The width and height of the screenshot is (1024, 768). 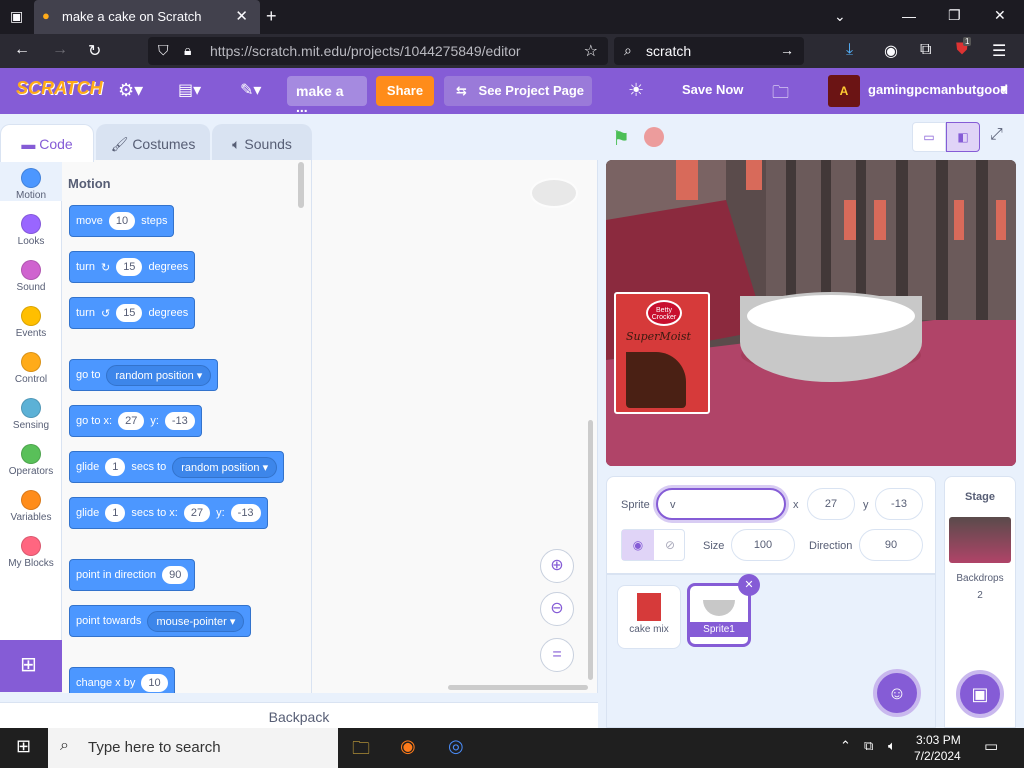 I want to click on block-turn-right: turn ↻ 15 degrees, so click(x=132, y=267).